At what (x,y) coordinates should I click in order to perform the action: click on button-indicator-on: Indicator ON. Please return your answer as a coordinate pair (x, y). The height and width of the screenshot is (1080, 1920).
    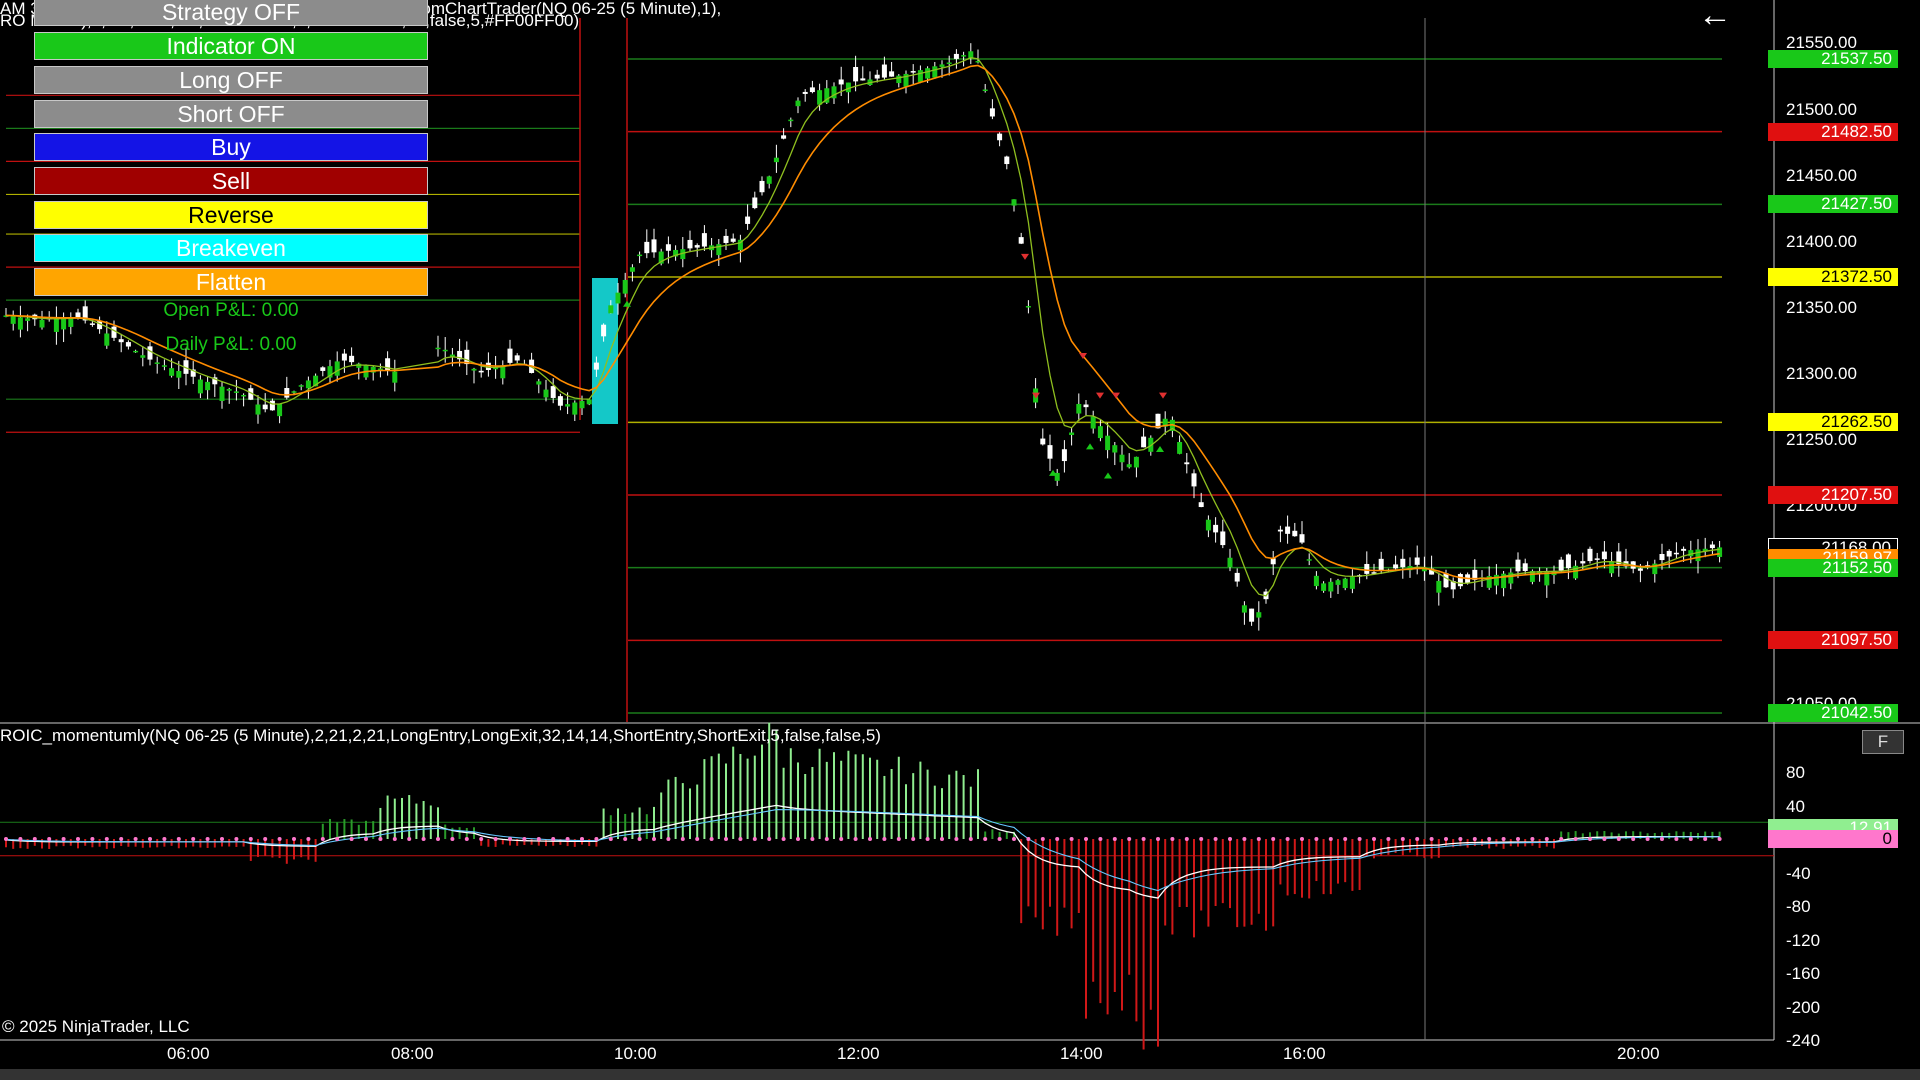
    Looking at the image, I should click on (231, 46).